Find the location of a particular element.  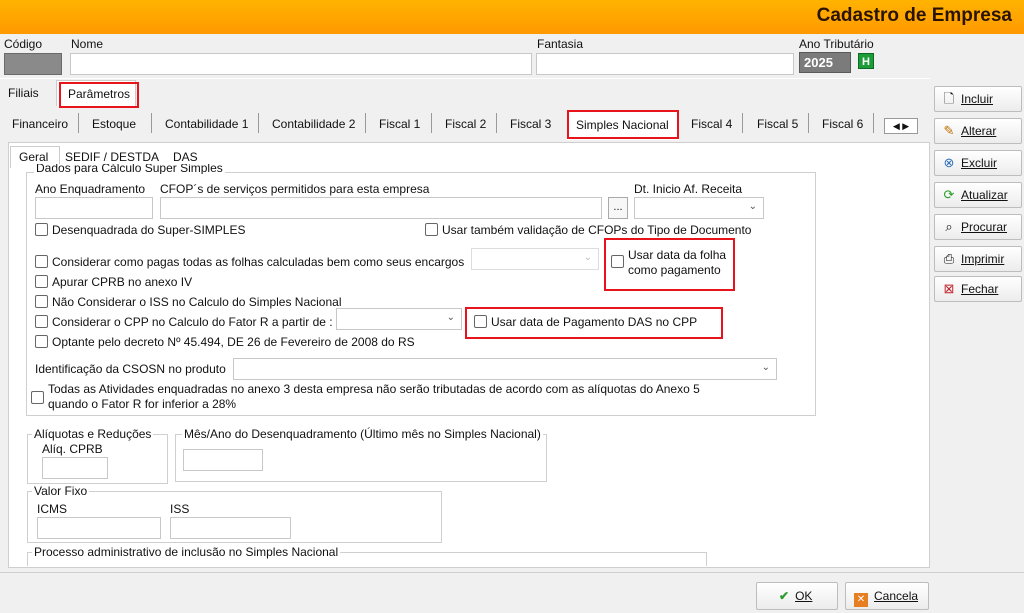

usar-data-das-checkbox is located at coordinates (480, 321).